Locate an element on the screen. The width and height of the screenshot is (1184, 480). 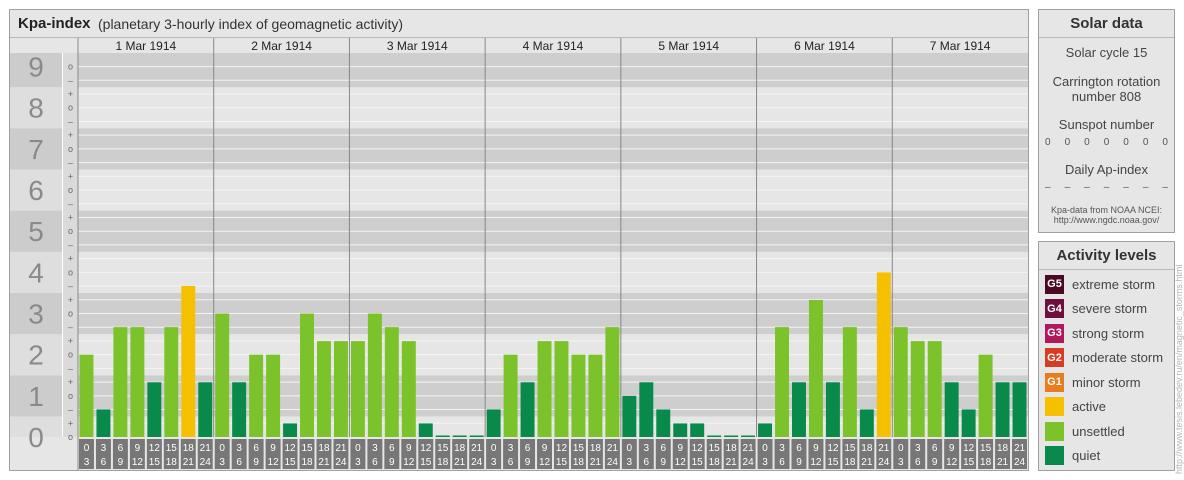
legend-label: severe storm is located at coordinates (1110, 308).